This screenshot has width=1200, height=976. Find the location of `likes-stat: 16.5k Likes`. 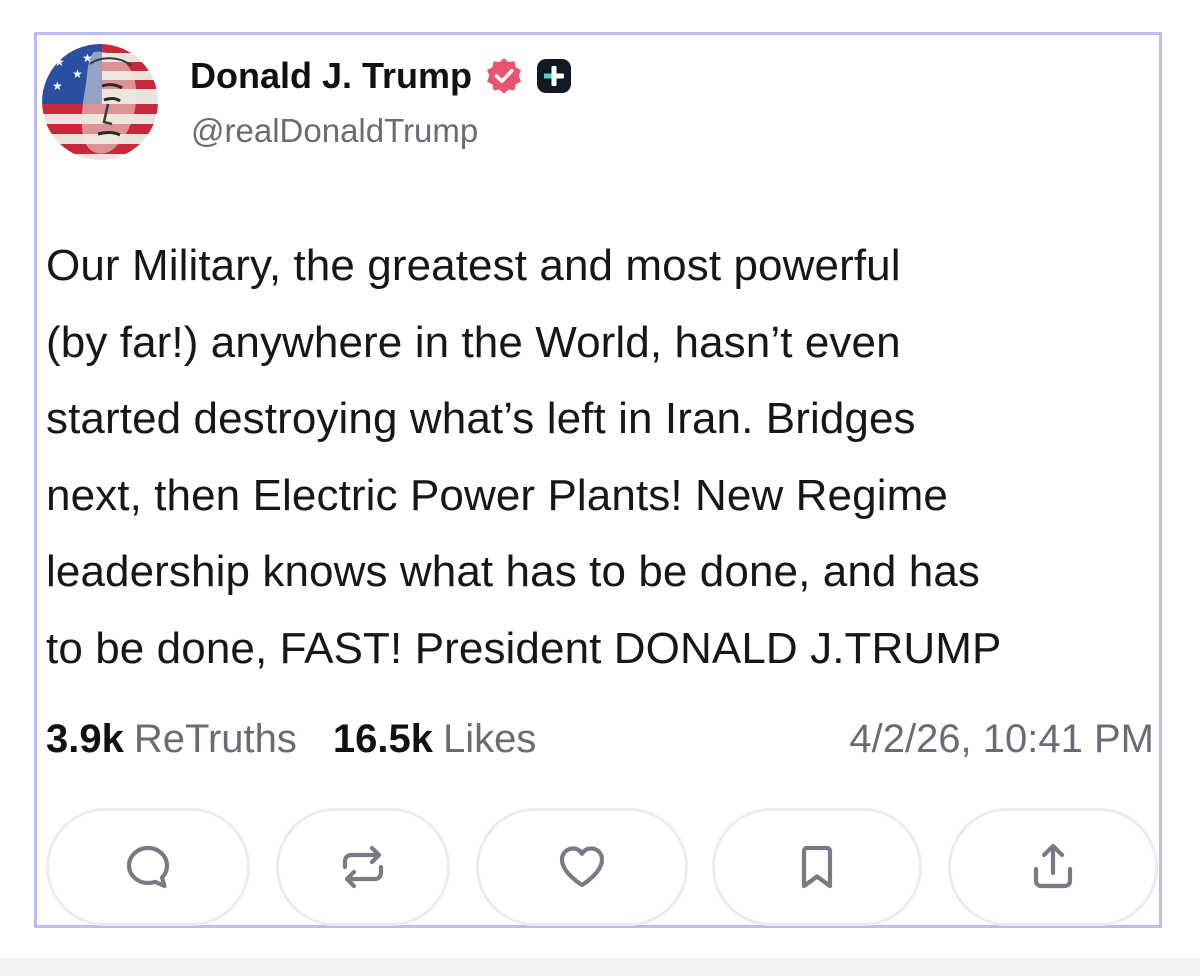

likes-stat: 16.5k Likes is located at coordinates (435, 739).